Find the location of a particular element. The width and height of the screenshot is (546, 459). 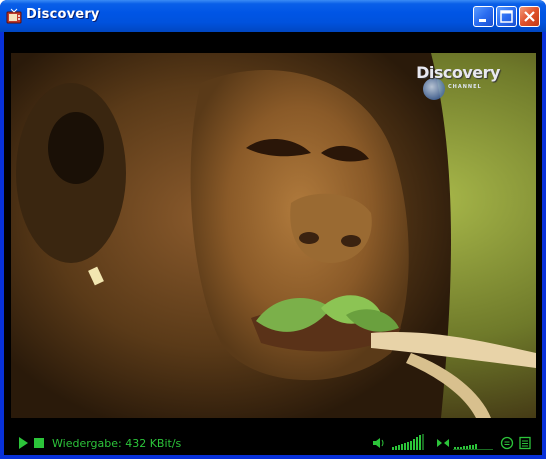

maximize-button is located at coordinates (506, 16).